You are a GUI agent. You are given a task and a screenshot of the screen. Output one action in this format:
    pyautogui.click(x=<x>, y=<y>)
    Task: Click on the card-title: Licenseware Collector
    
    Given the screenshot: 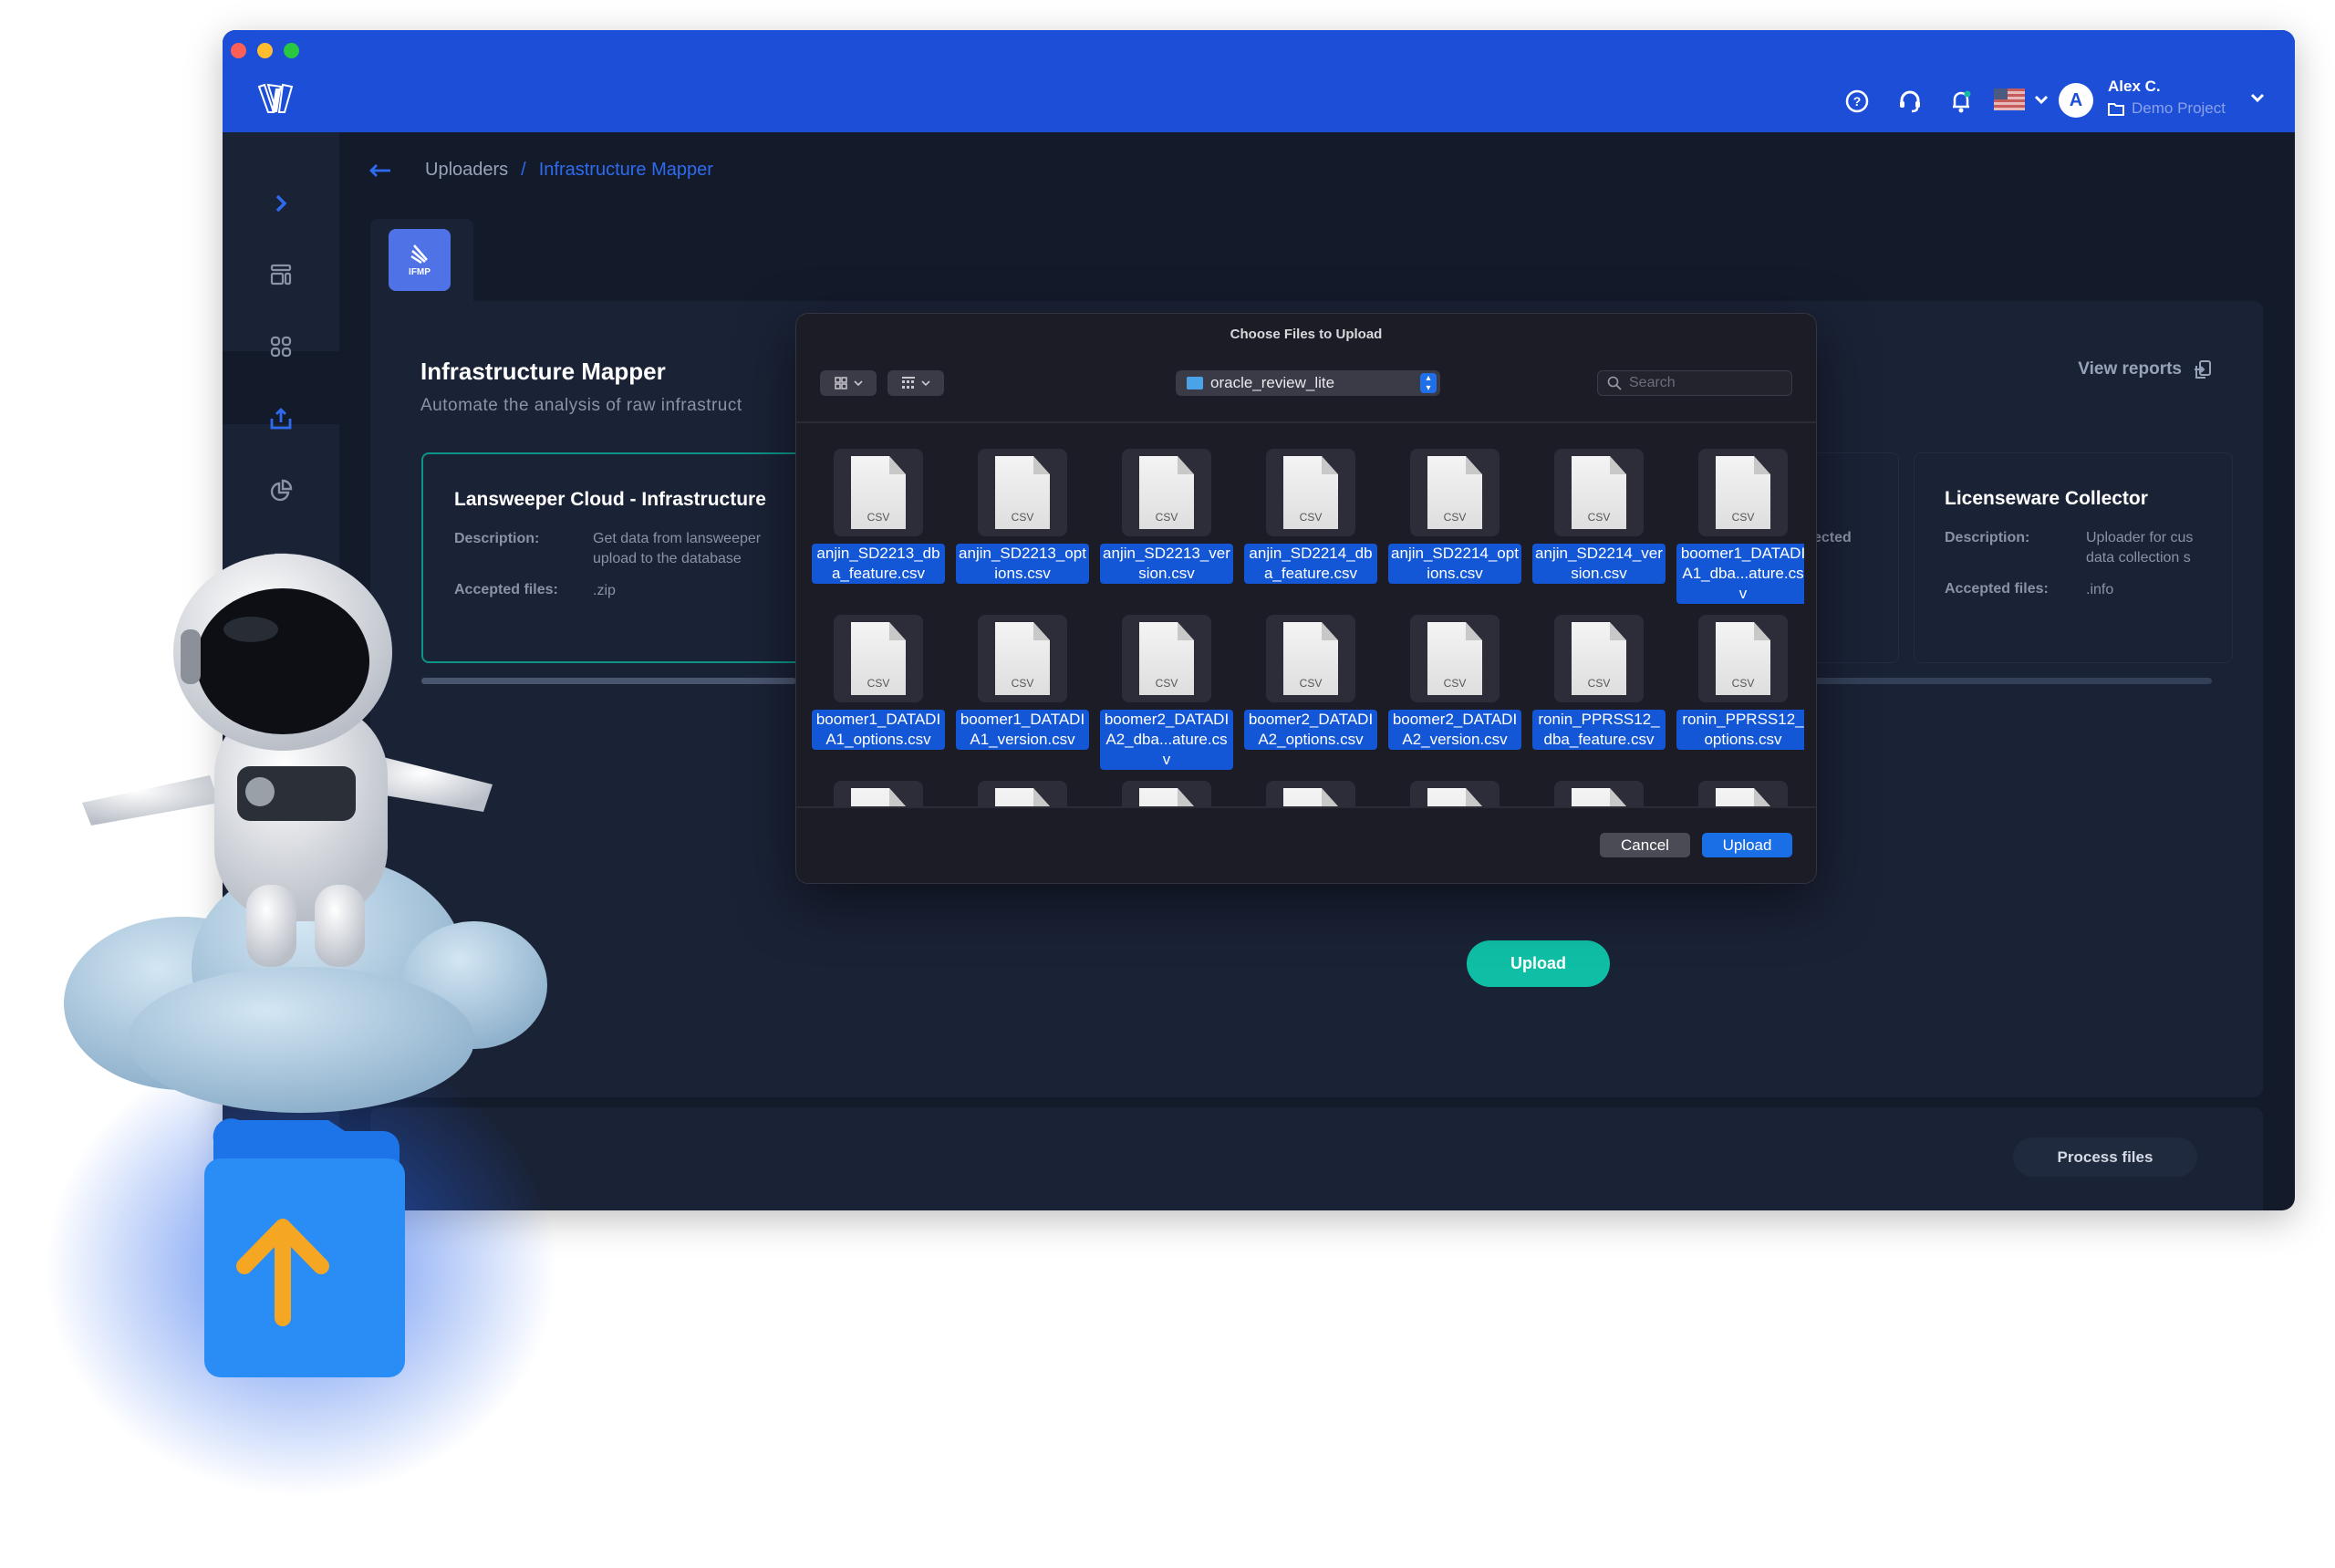 What is the action you would take?
    pyautogui.click(x=2047, y=498)
    